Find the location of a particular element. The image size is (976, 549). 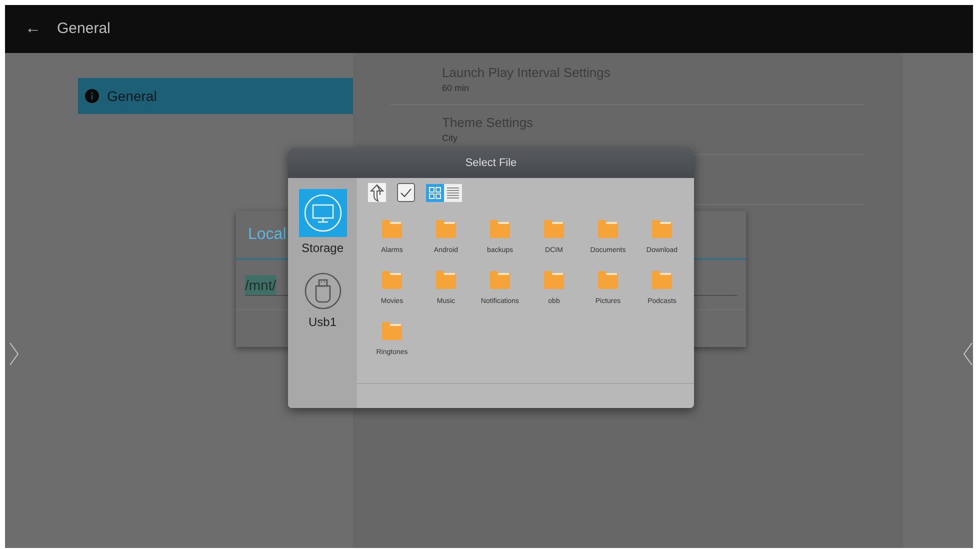

page-title: General is located at coordinates (83, 28).